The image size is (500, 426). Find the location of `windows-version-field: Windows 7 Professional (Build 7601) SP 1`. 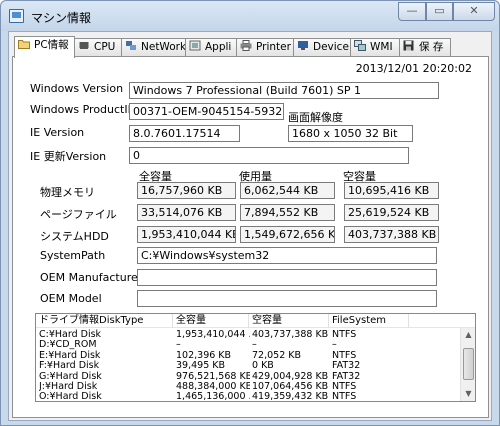

windows-version-field: Windows 7 Professional (Build 7601) SP 1 is located at coordinates (284, 90).